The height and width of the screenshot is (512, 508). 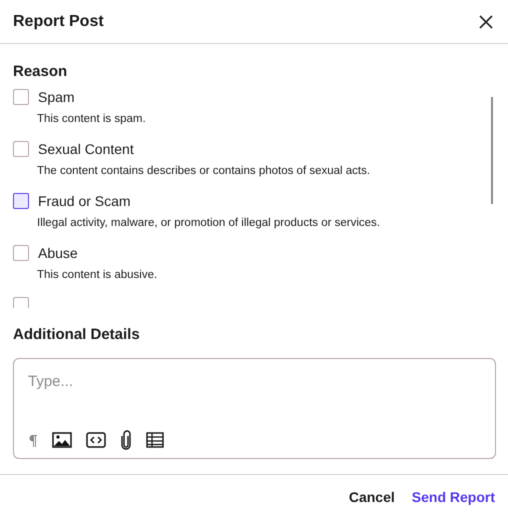 What do you see at coordinates (86, 149) in the screenshot?
I see `option-label: Sexual Content` at bounding box center [86, 149].